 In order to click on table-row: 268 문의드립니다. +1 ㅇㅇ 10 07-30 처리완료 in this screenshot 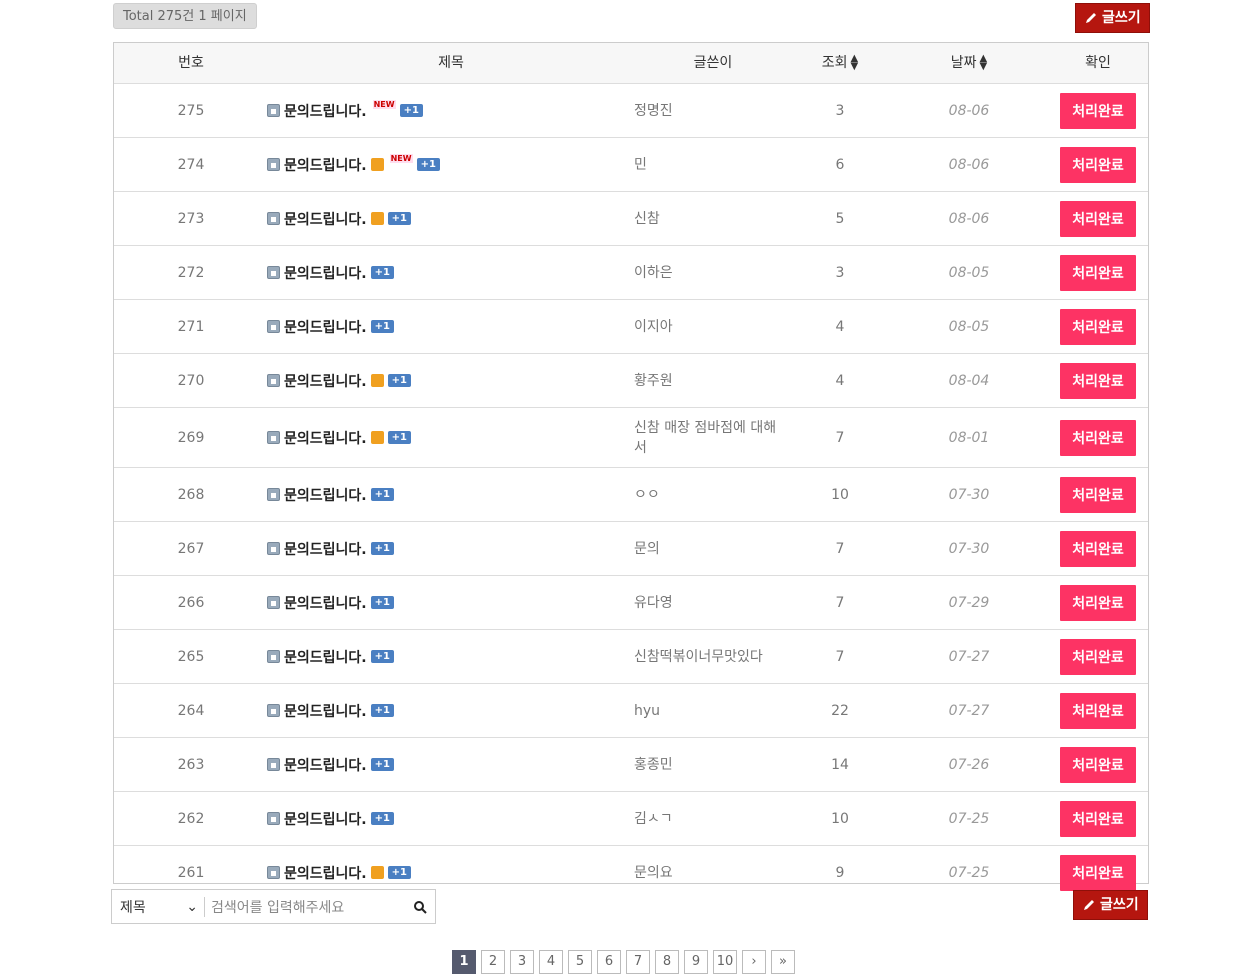, I will do `click(631, 495)`.